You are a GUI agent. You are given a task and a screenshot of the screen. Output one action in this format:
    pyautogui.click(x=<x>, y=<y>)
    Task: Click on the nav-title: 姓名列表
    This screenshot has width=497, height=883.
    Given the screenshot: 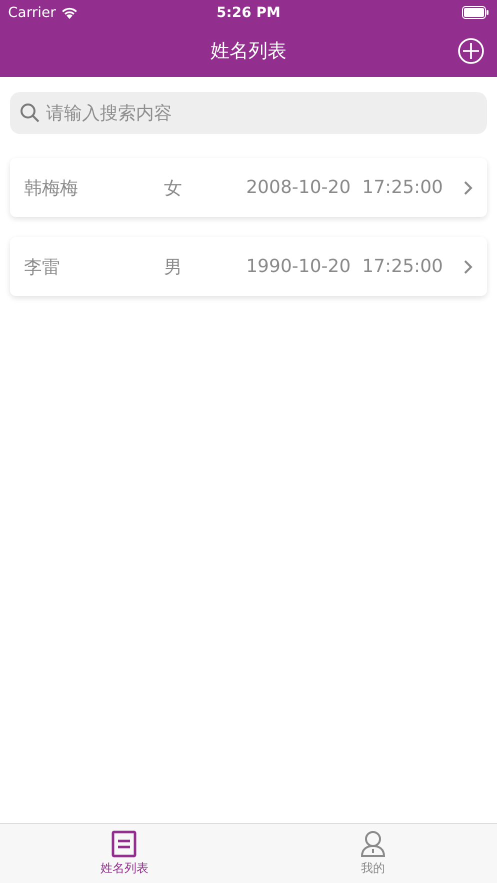 What is the action you would take?
    pyautogui.click(x=248, y=51)
    